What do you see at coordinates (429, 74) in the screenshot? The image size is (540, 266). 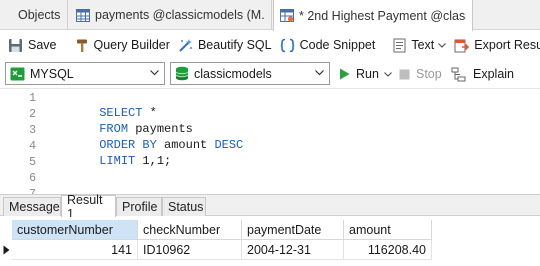 I see `stop-label: Stop` at bounding box center [429, 74].